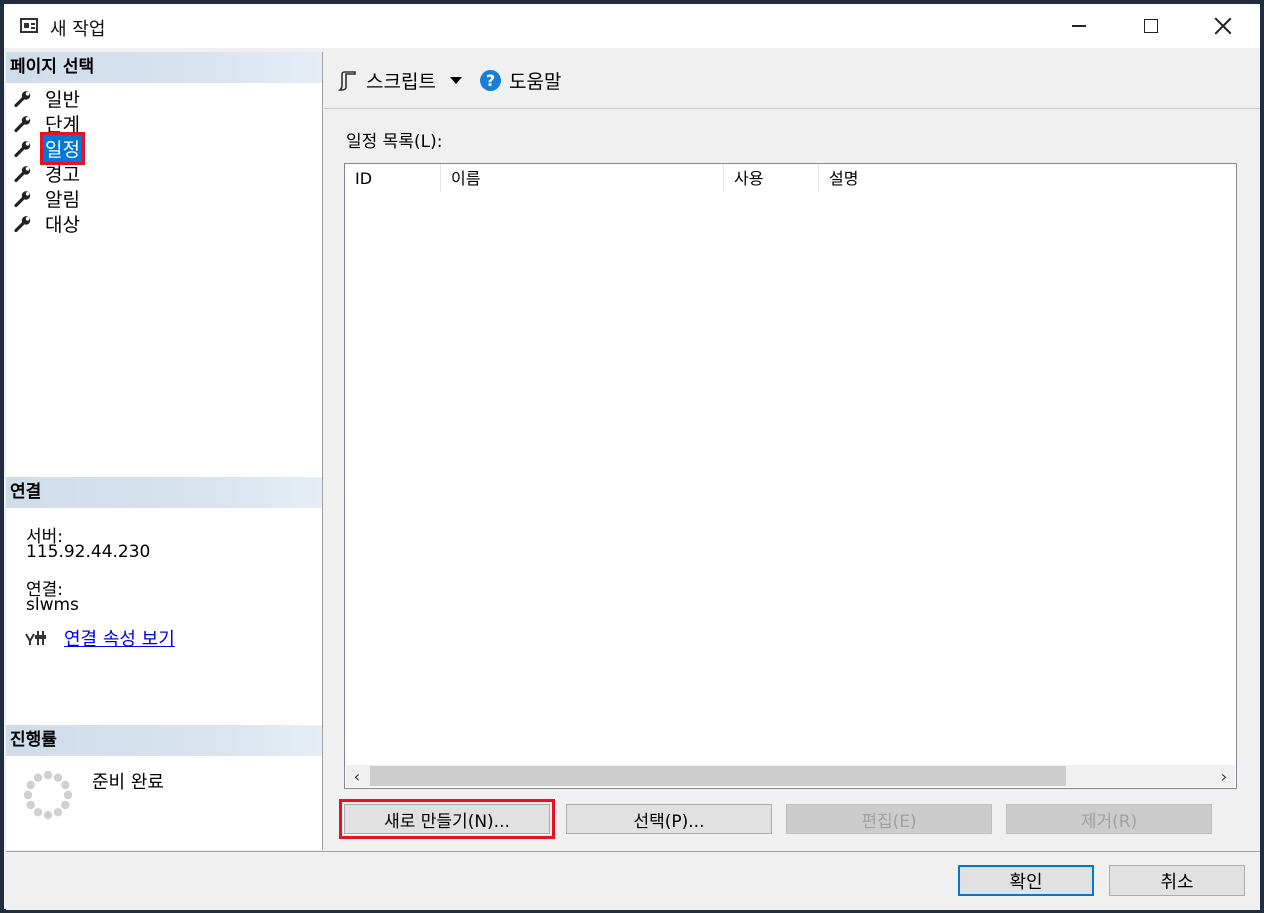  Describe the element at coordinates (128, 782) in the screenshot. I see `progress-status: 준비 완료` at that location.